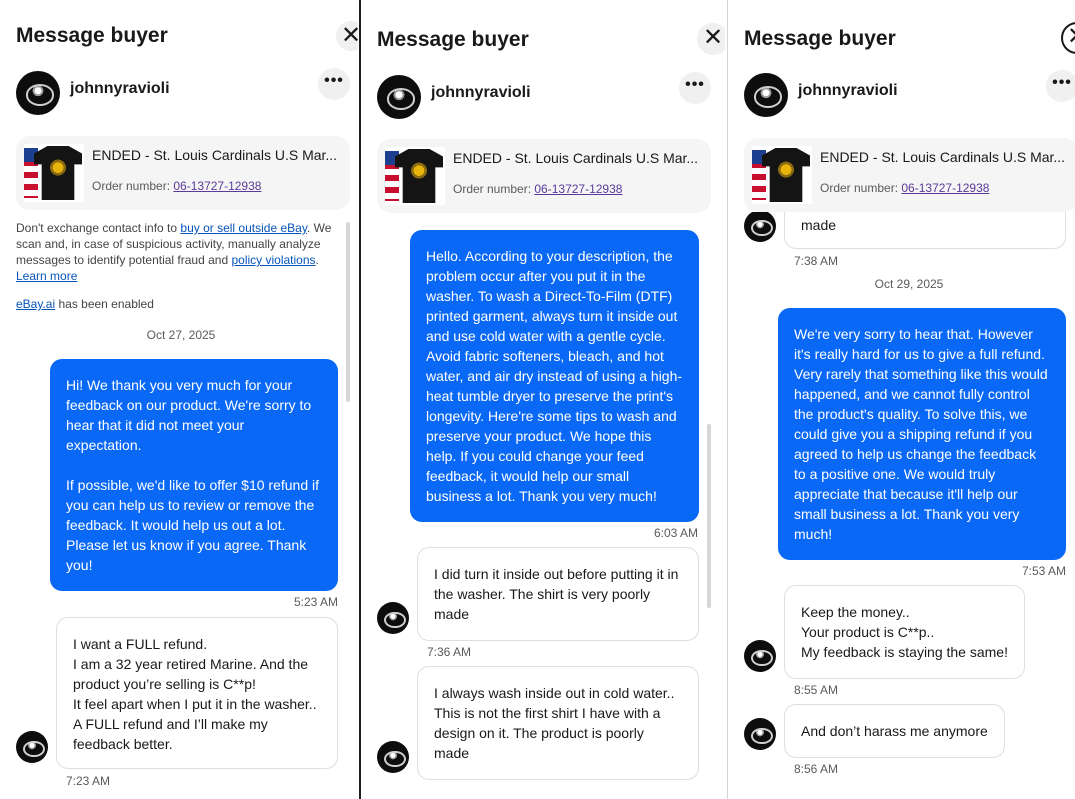 This screenshot has height=799, width=1075. I want to click on notice-text-1: Don't exchange contact info to, so click(98, 228).